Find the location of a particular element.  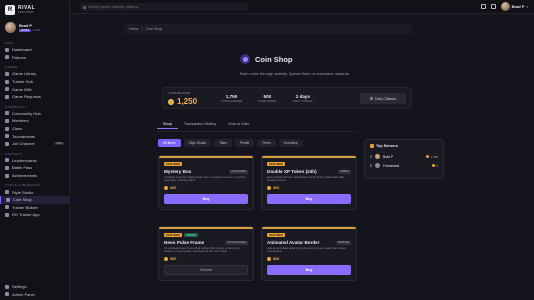

sidebar-item-achievements: Achievements is located at coordinates (34, 176).